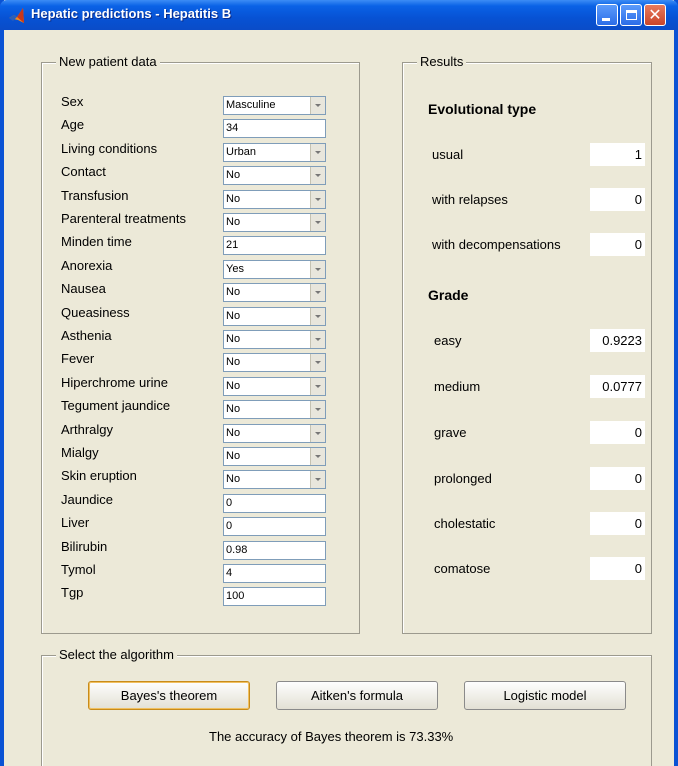 Image resolution: width=678 pixels, height=766 pixels. Describe the element at coordinates (16, 15) in the screenshot. I see `matlab-logo-icon` at that location.